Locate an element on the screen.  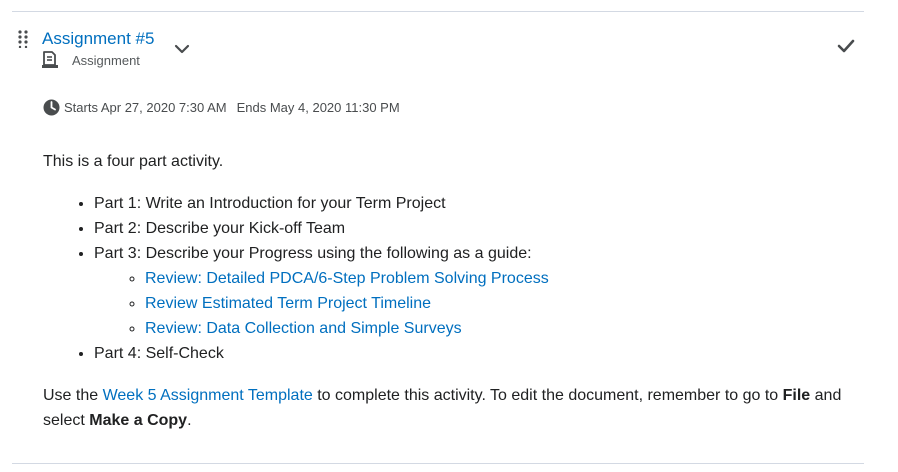
instructions-end: . is located at coordinates (189, 420).